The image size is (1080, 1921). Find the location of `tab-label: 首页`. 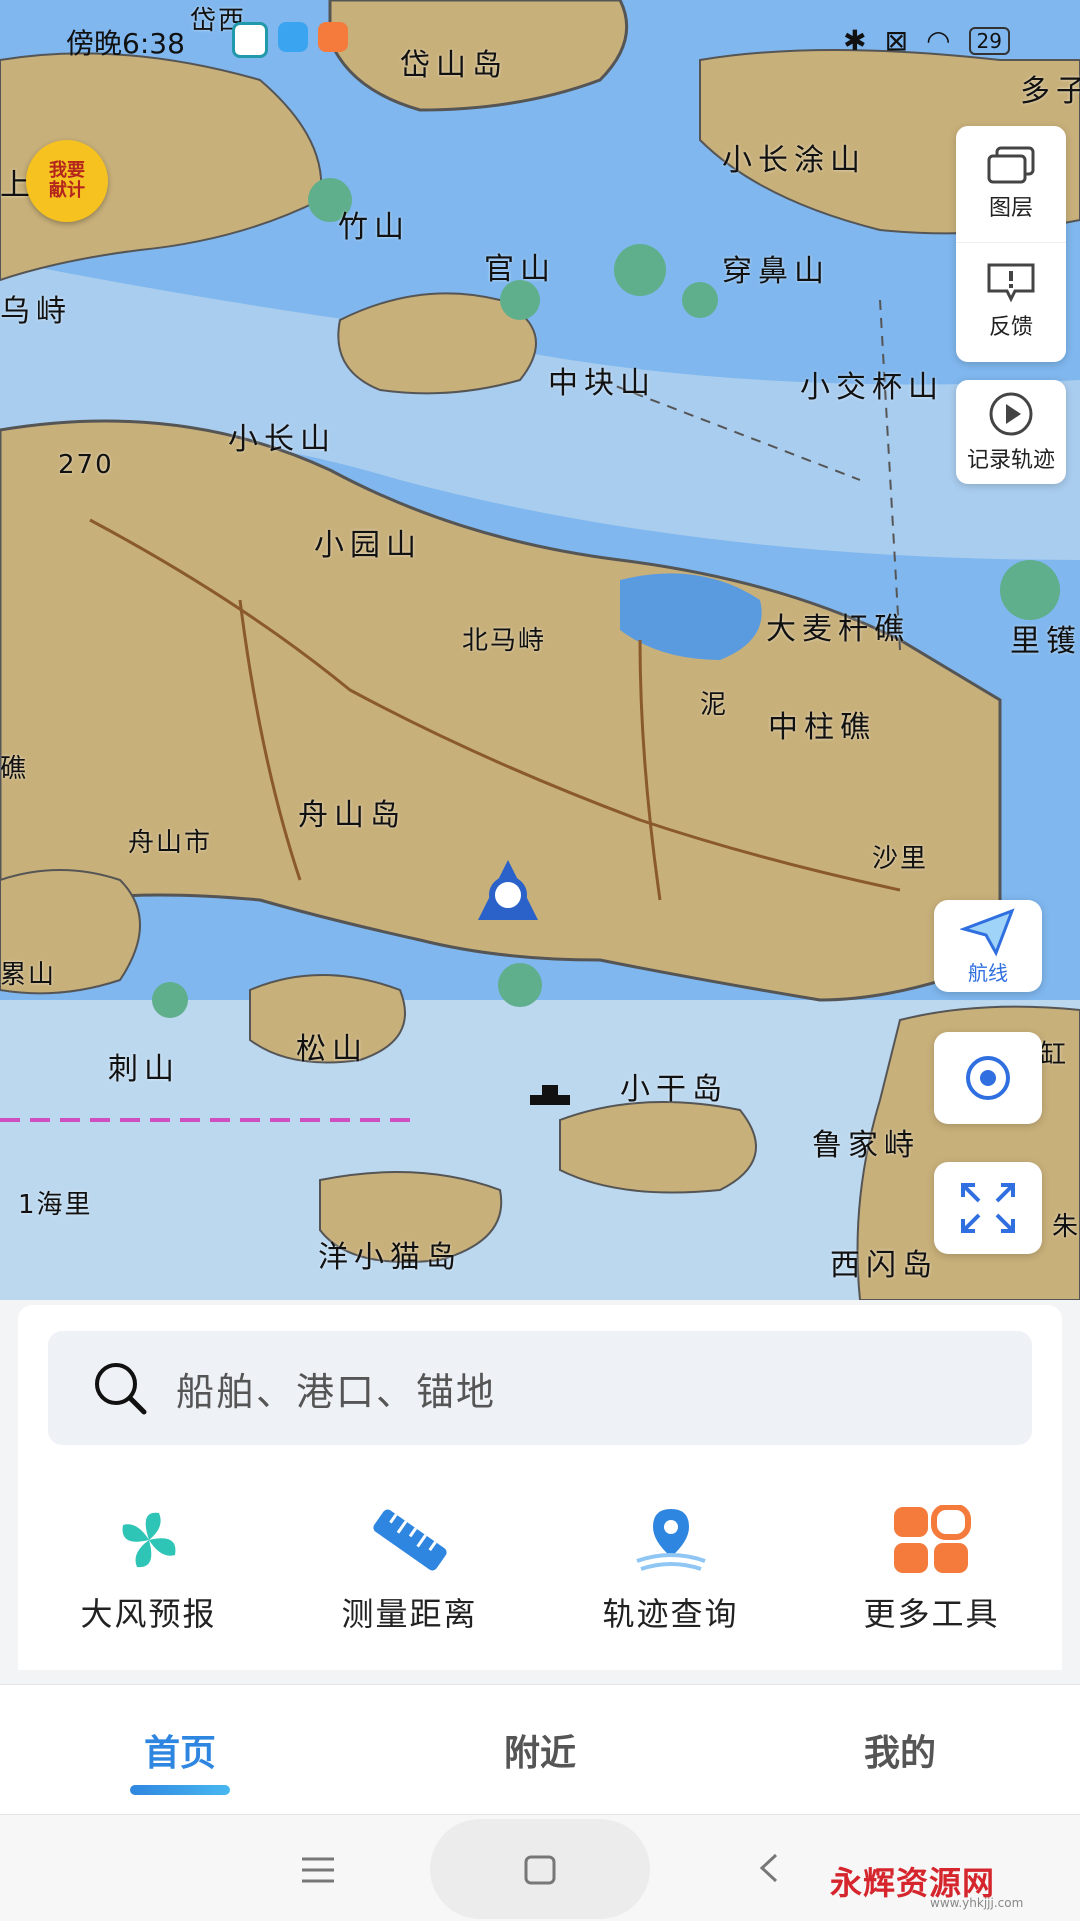

tab-label: 首页 is located at coordinates (179, 1753).